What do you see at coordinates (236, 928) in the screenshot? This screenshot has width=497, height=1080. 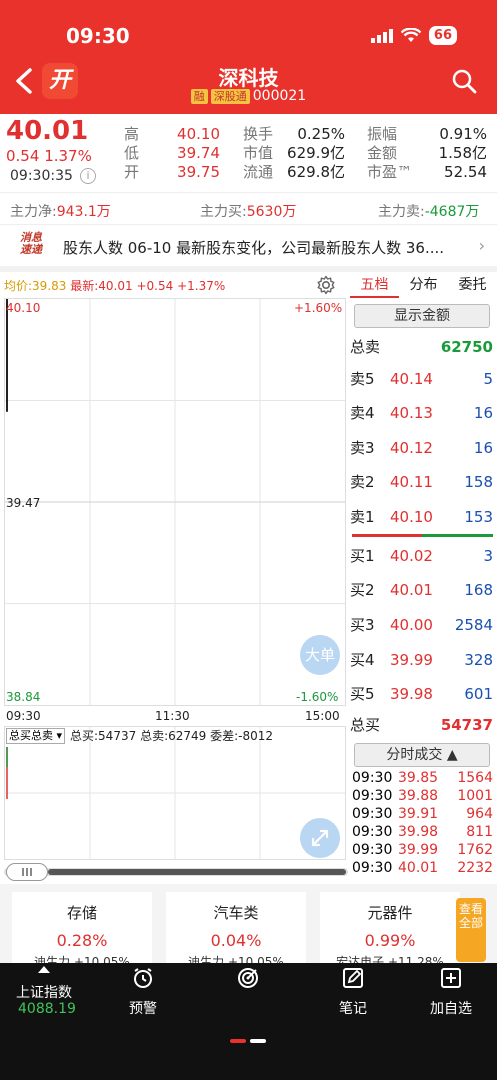 I see `sector-card: 汽车类 0.04% 迪生力 +10.05%` at bounding box center [236, 928].